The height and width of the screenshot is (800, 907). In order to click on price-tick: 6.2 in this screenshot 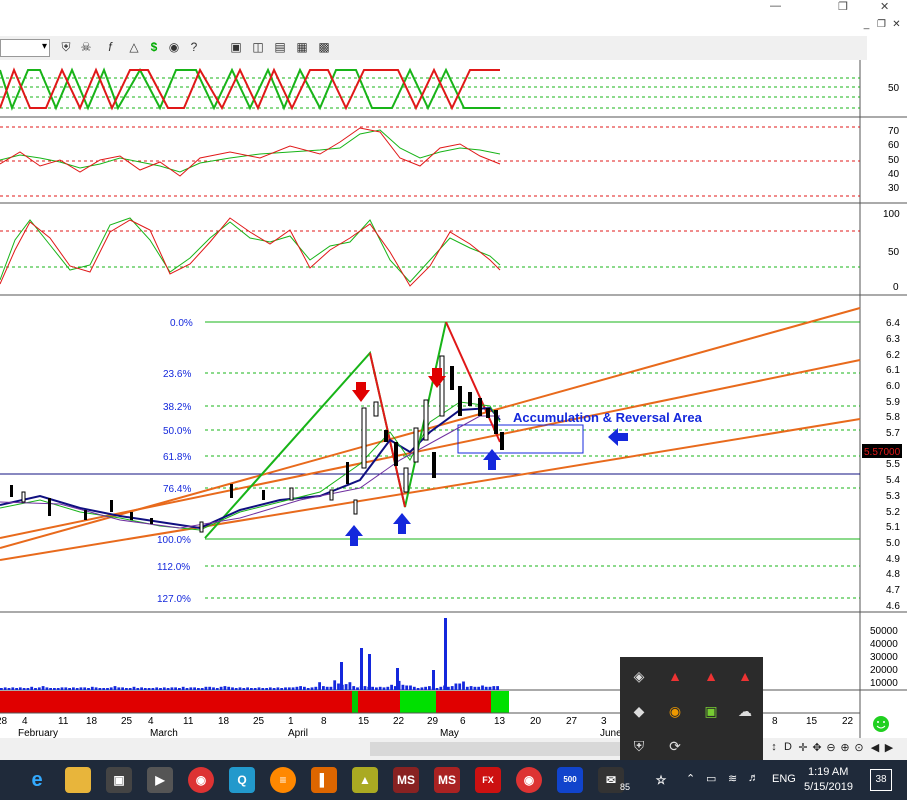, I will do `click(893, 355)`.